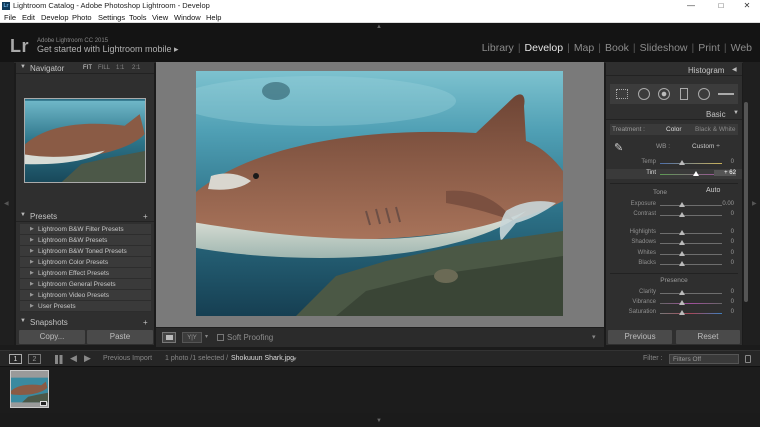 Image resolution: width=760 pixels, height=427 pixels. I want to click on module-develop: Develop, so click(544, 48).